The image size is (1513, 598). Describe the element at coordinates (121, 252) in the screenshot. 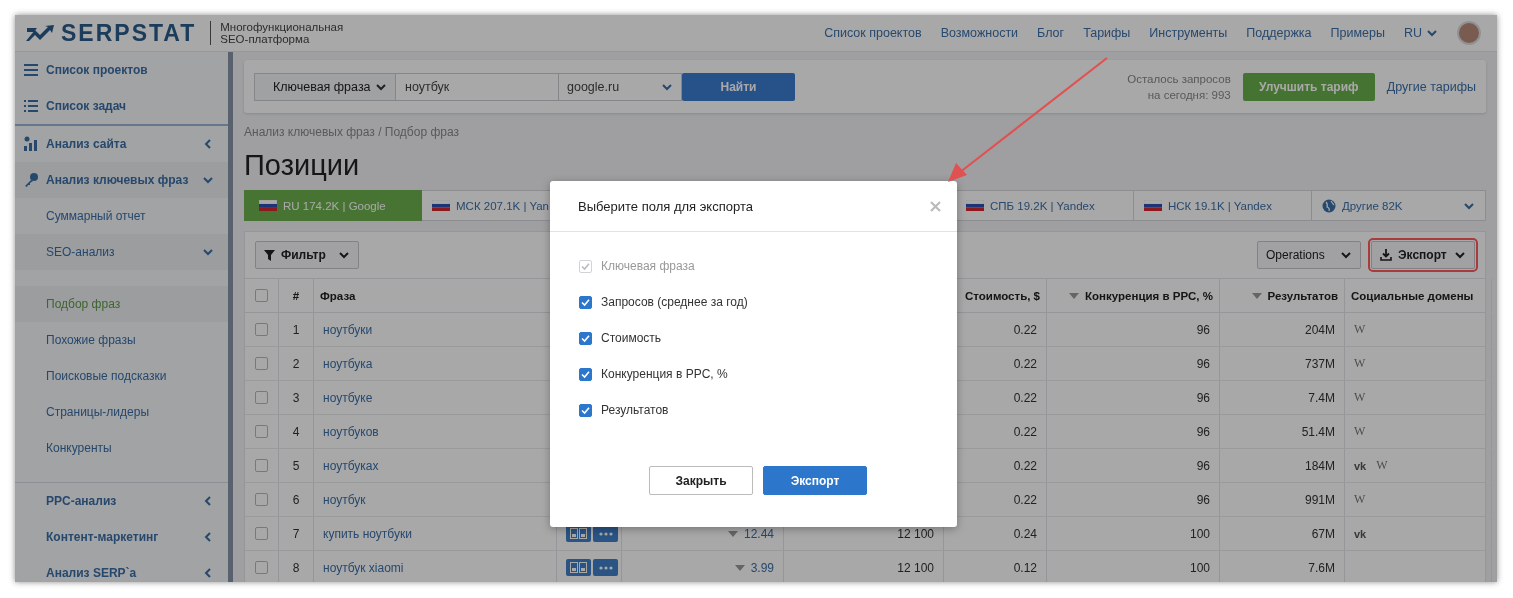

I see `sidebar-item: SEO-анализ` at that location.